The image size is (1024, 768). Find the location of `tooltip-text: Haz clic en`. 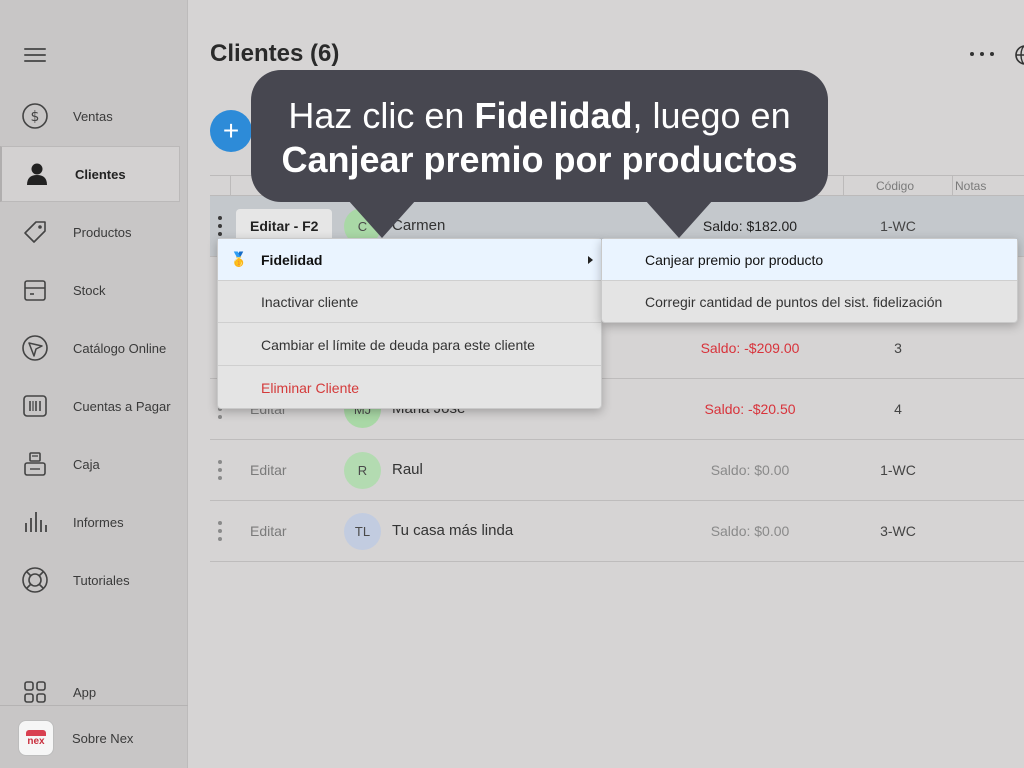

tooltip-text: Haz clic en is located at coordinates (381, 115).